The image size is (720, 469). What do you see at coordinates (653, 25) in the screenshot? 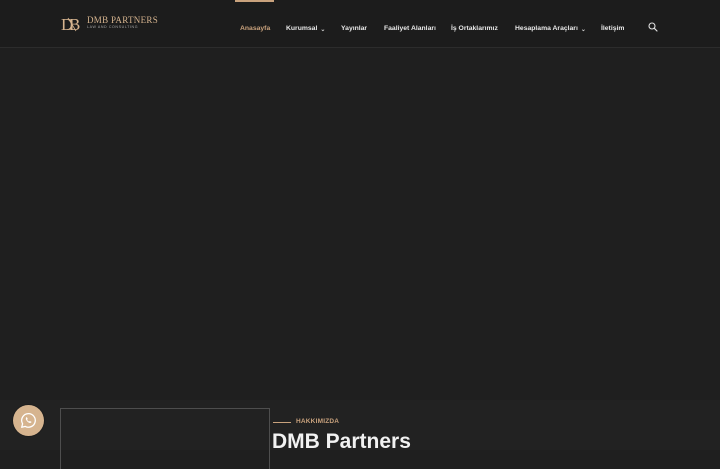
I see `search-icon` at bounding box center [653, 25].